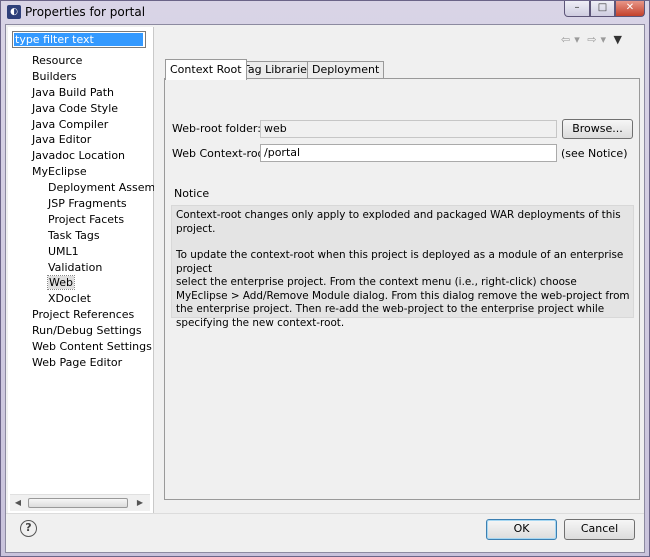  I want to click on webroot-folder-field: web, so click(408, 129).